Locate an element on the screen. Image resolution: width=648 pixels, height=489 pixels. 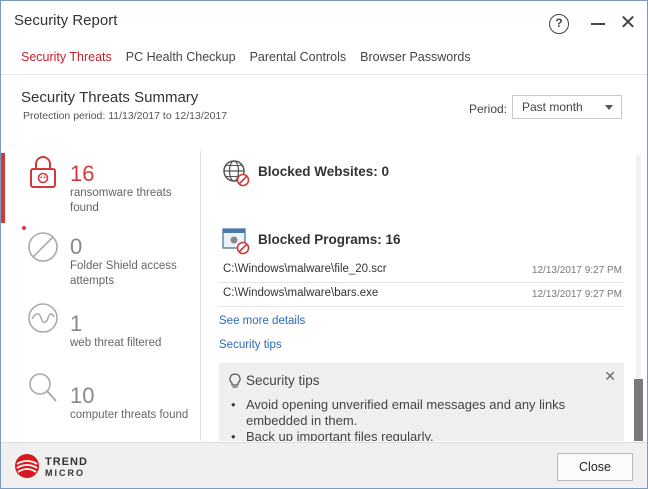
logo-text-trend: TREND is located at coordinates (66, 462).